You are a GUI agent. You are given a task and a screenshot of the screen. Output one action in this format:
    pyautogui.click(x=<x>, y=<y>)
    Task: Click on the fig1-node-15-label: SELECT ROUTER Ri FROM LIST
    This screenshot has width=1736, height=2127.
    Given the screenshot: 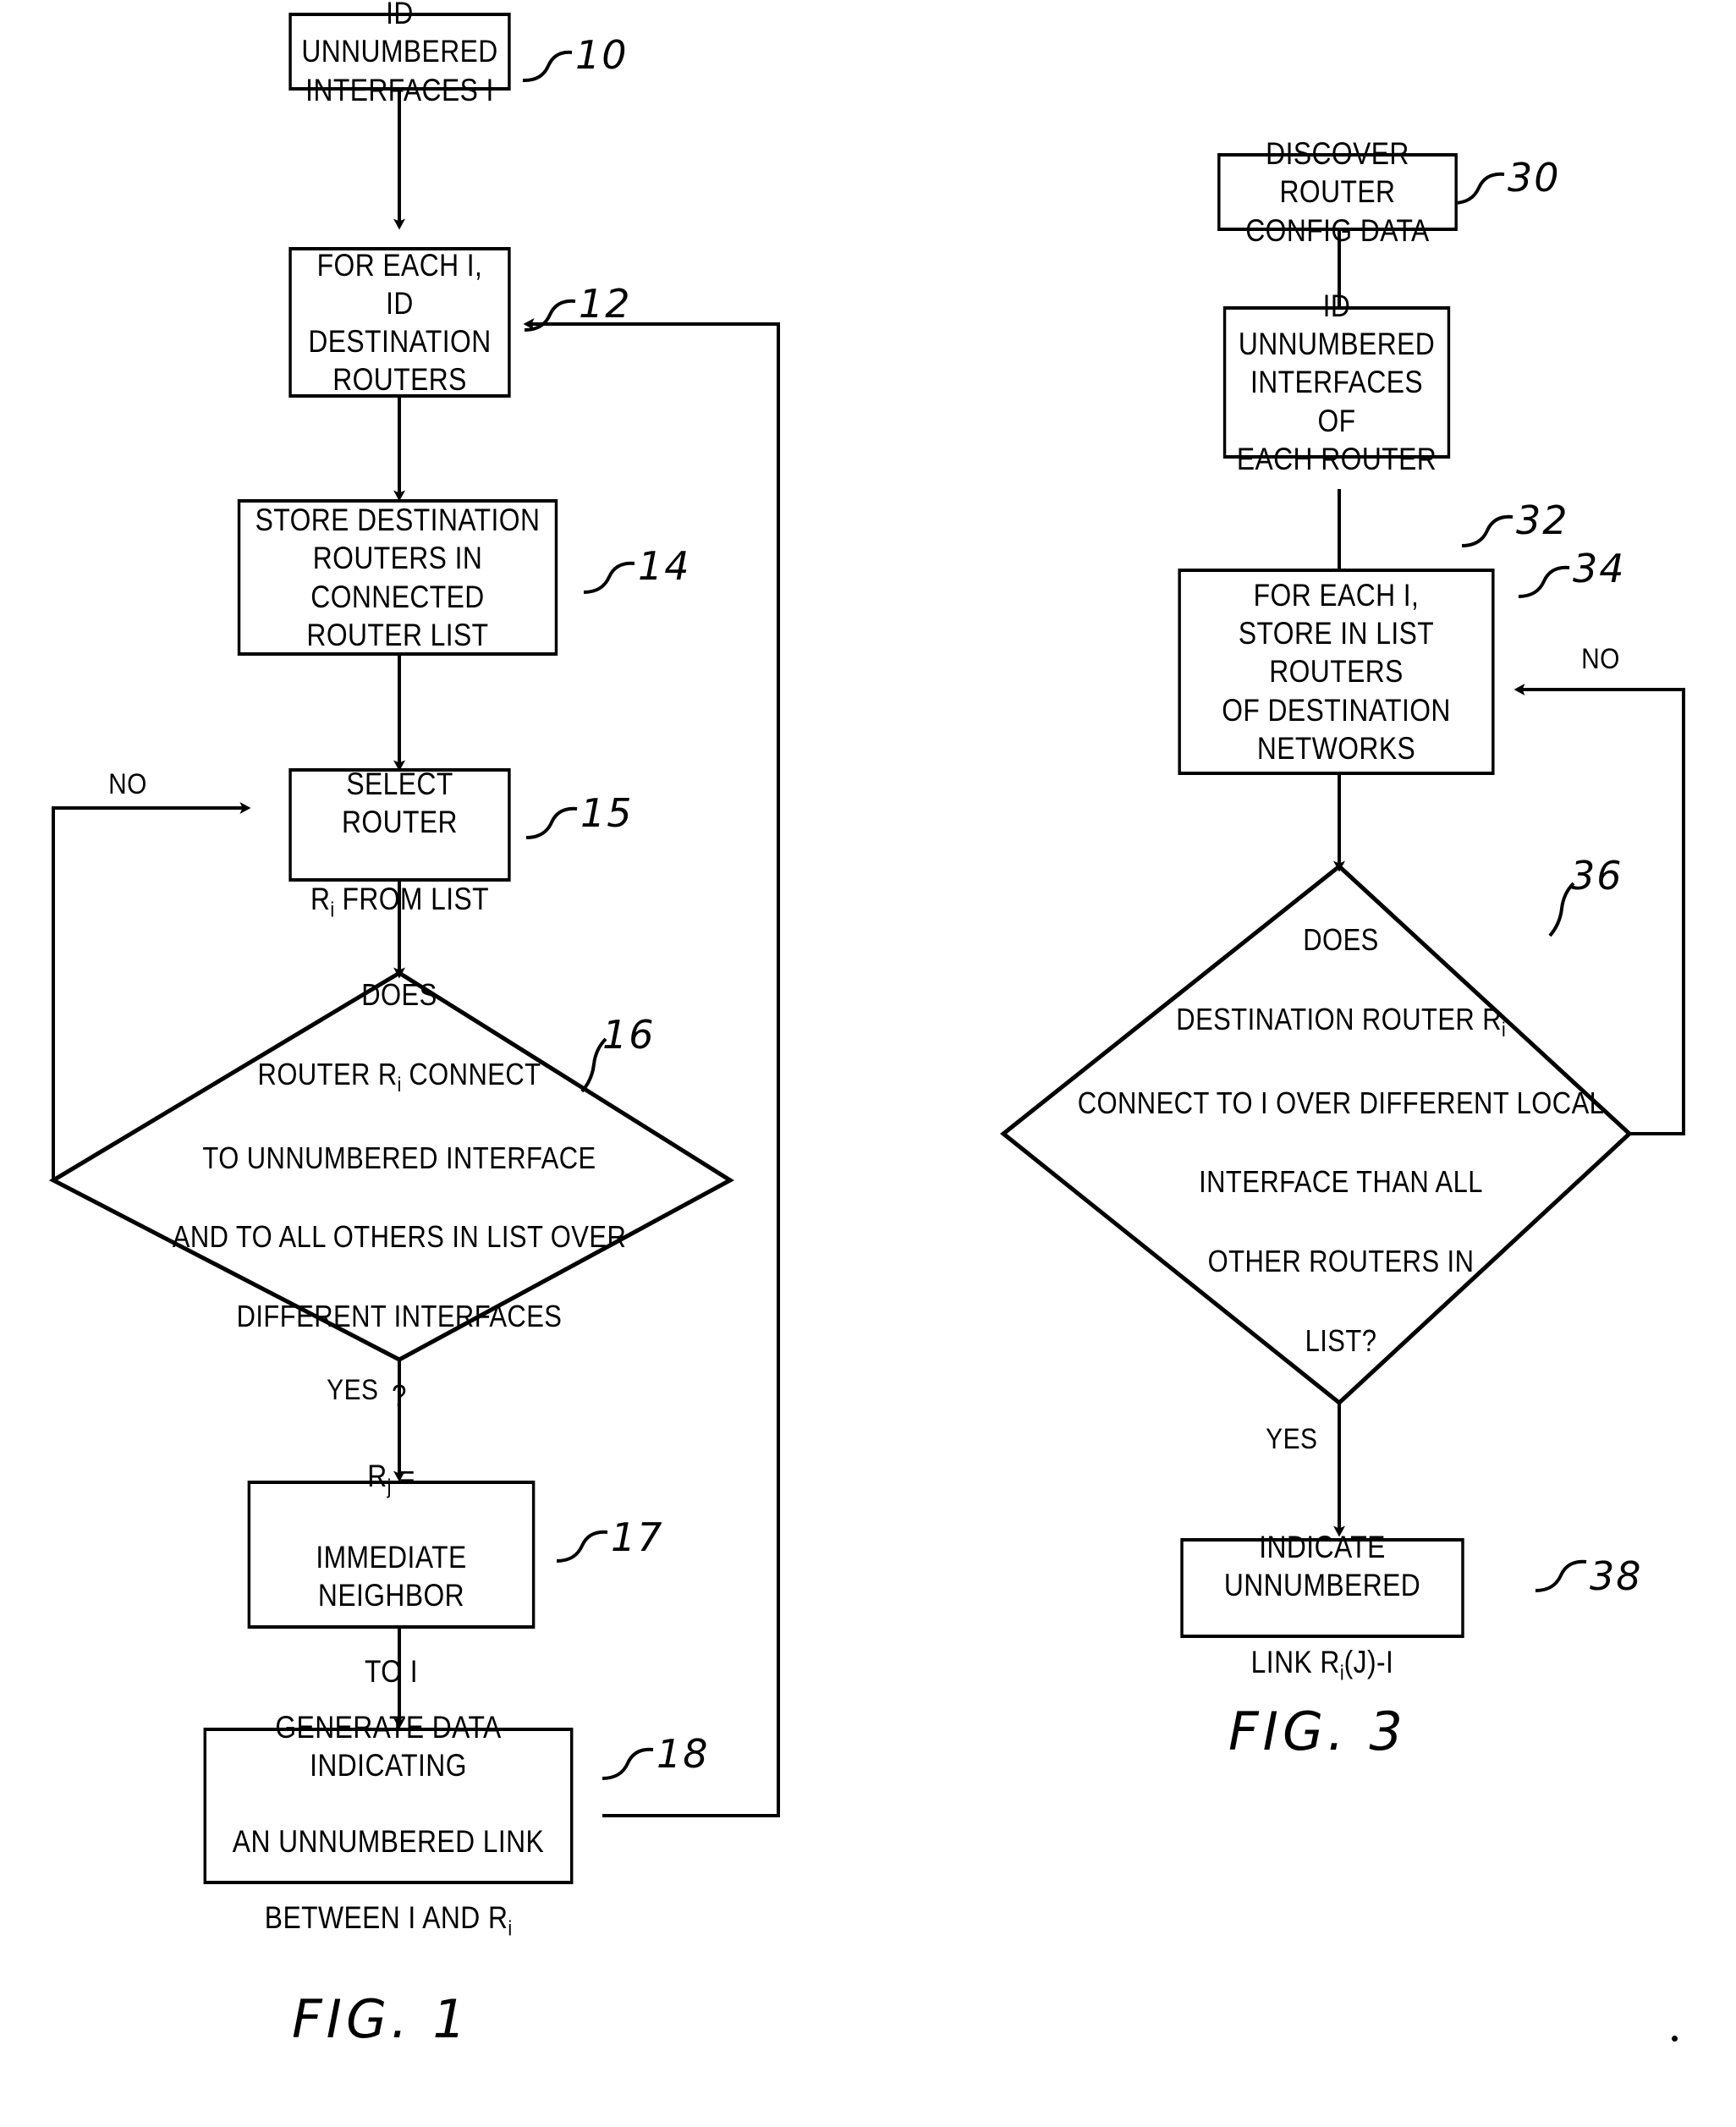 What is the action you would take?
    pyautogui.click(x=400, y=825)
    